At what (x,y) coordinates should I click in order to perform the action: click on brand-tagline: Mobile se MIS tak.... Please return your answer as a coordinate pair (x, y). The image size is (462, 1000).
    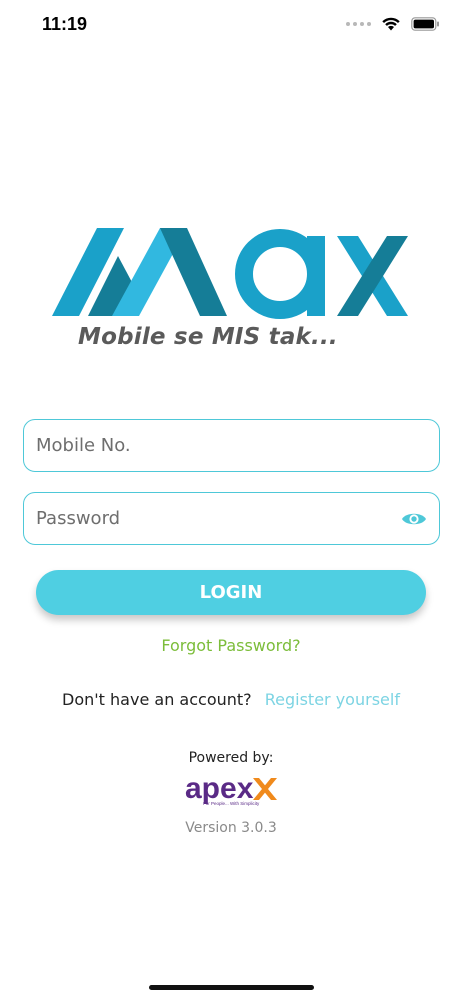
    Looking at the image, I should click on (208, 337).